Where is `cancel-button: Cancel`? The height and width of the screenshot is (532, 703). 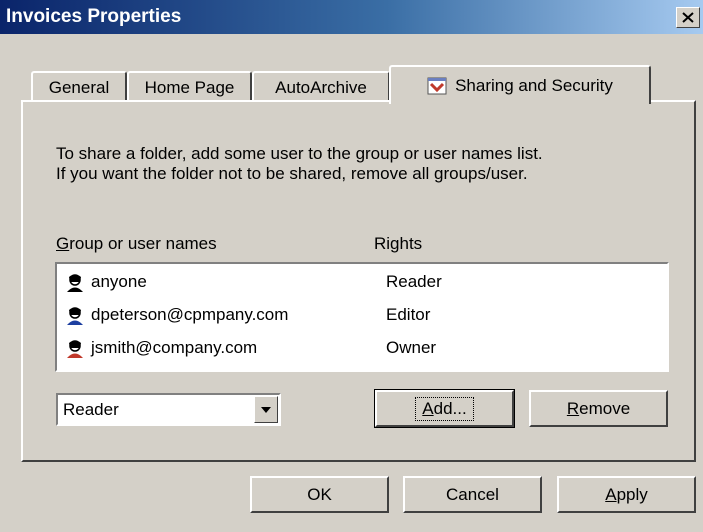
cancel-button: Cancel is located at coordinates (472, 494).